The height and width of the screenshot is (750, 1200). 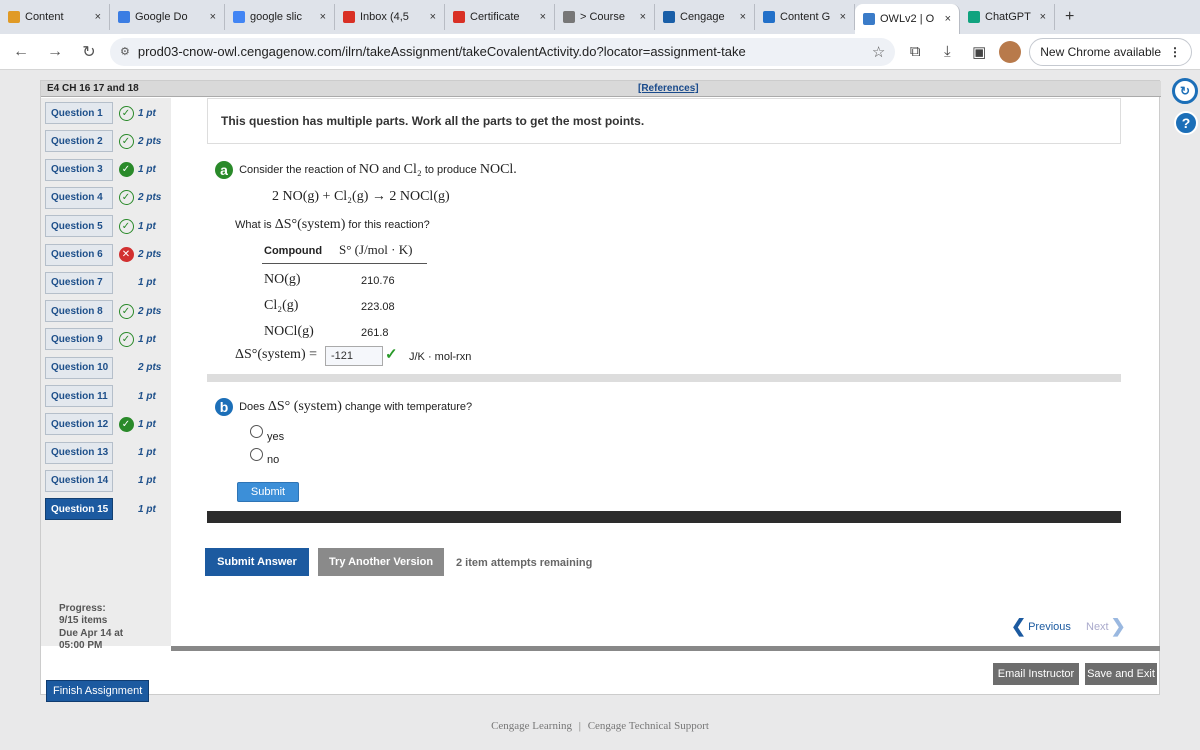 What do you see at coordinates (668, 88) in the screenshot?
I see `references-link: [References]` at bounding box center [668, 88].